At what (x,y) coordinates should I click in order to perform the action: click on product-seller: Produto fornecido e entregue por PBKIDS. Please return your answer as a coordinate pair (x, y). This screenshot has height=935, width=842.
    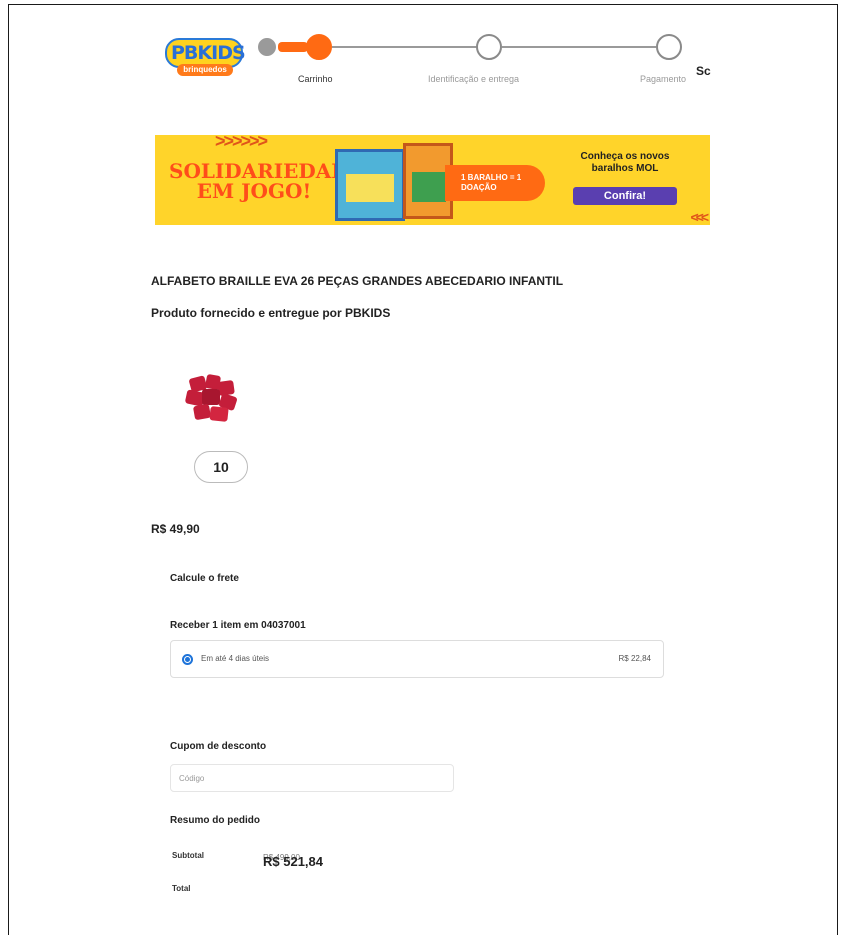
    Looking at the image, I should click on (271, 313).